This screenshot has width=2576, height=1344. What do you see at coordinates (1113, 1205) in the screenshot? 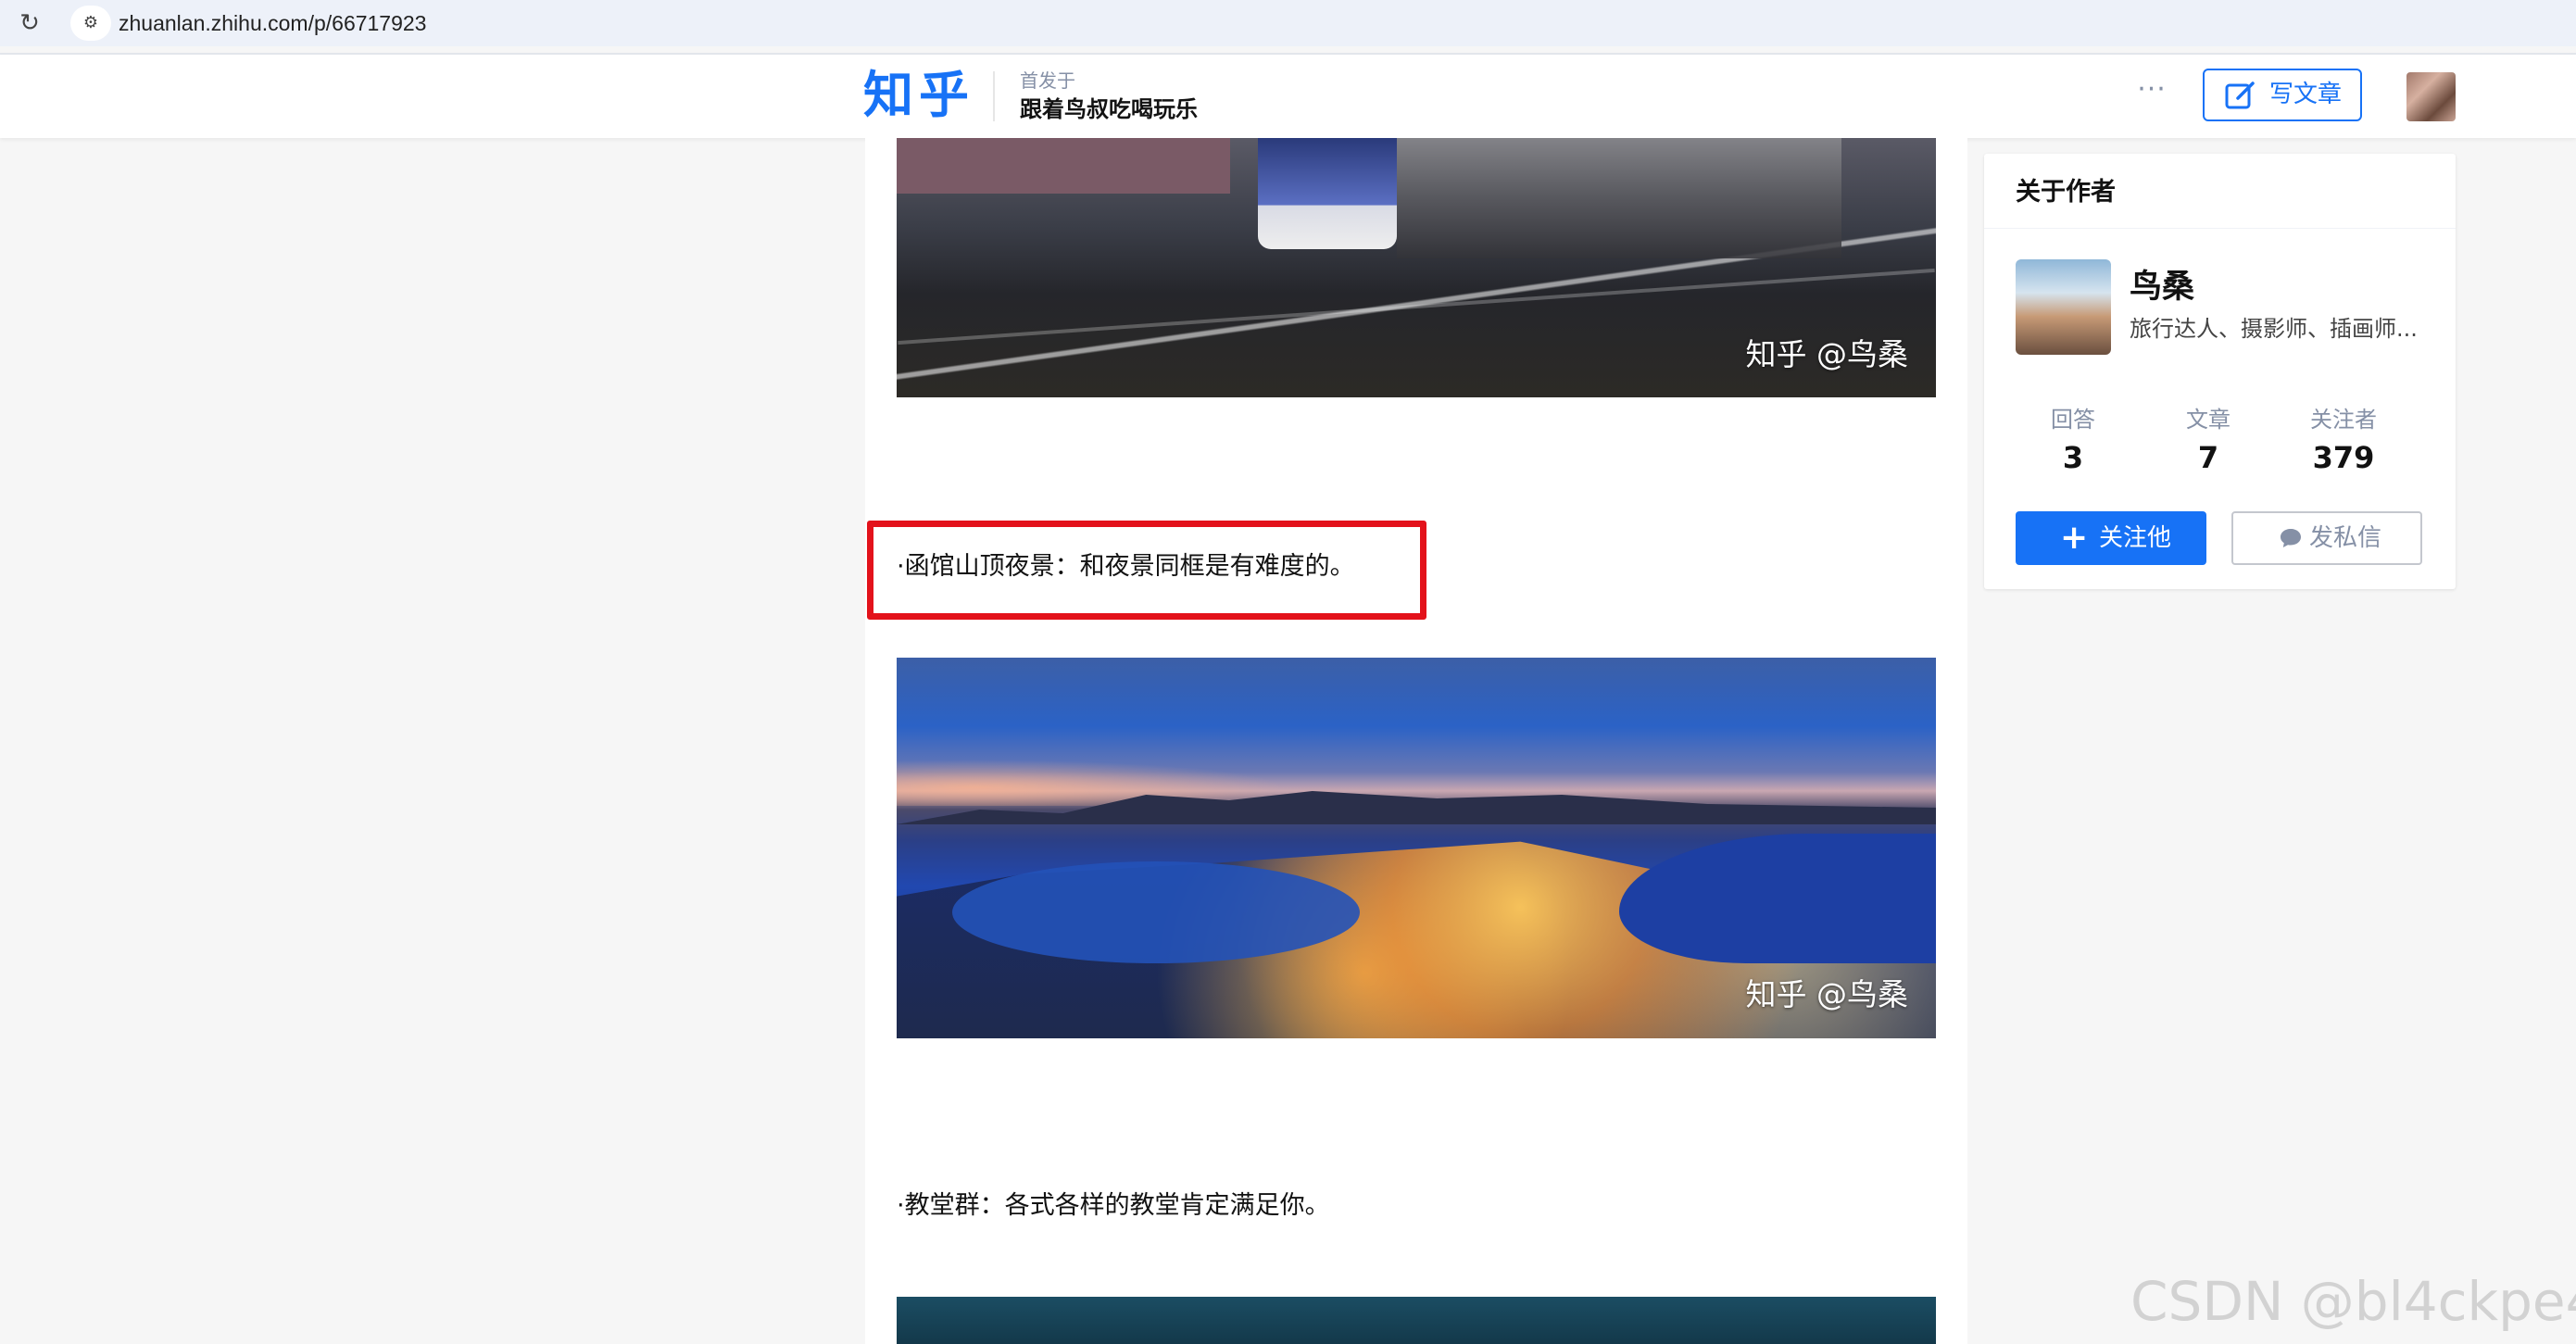
I see `article-paragraph: ·教堂群：各式各样的教堂肯定满足你。` at bounding box center [1113, 1205].